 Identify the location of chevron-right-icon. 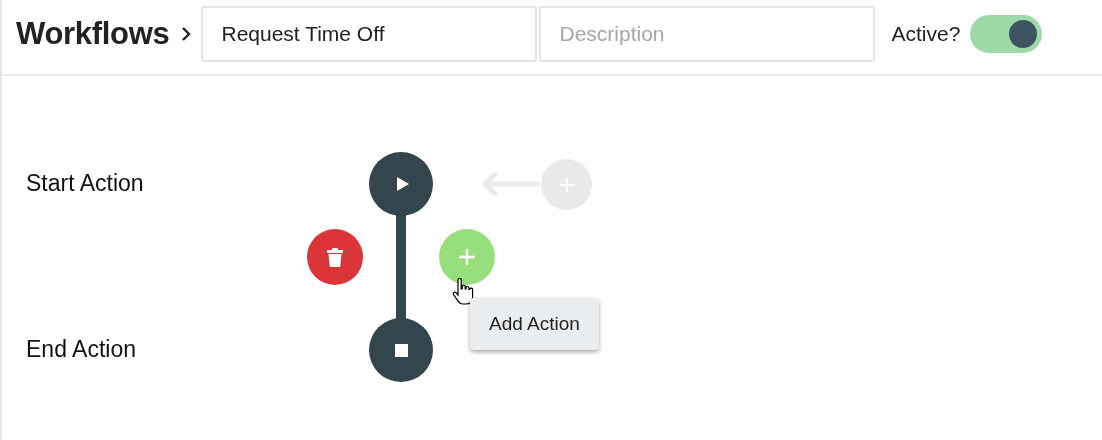
(186, 34).